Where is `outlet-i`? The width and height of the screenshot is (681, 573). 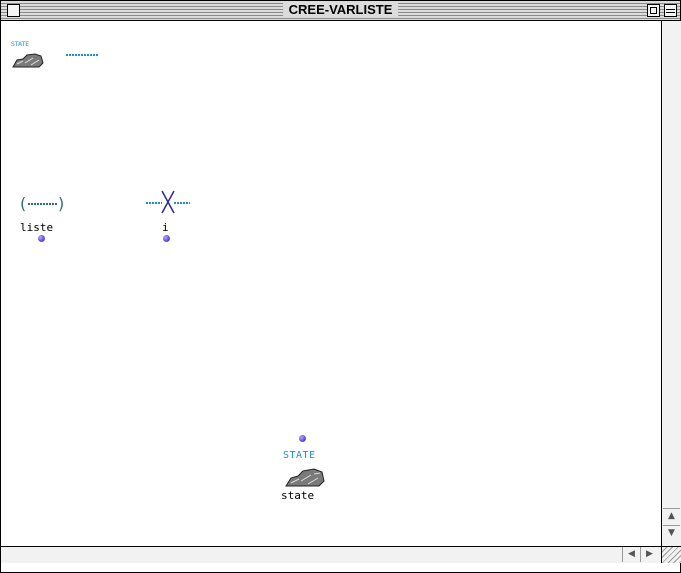 outlet-i is located at coordinates (166, 238).